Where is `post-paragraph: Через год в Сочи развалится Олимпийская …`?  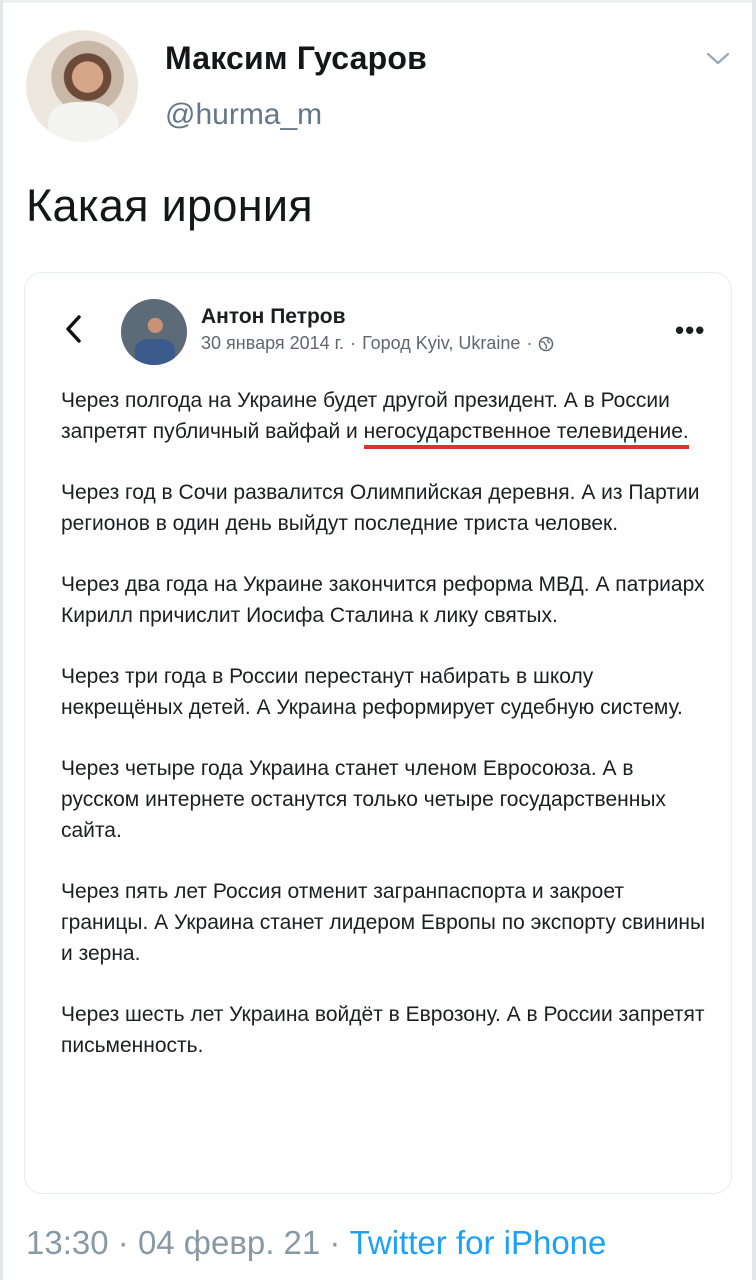 post-paragraph: Через год в Сочи развалится Олимпийская … is located at coordinates (380, 508).